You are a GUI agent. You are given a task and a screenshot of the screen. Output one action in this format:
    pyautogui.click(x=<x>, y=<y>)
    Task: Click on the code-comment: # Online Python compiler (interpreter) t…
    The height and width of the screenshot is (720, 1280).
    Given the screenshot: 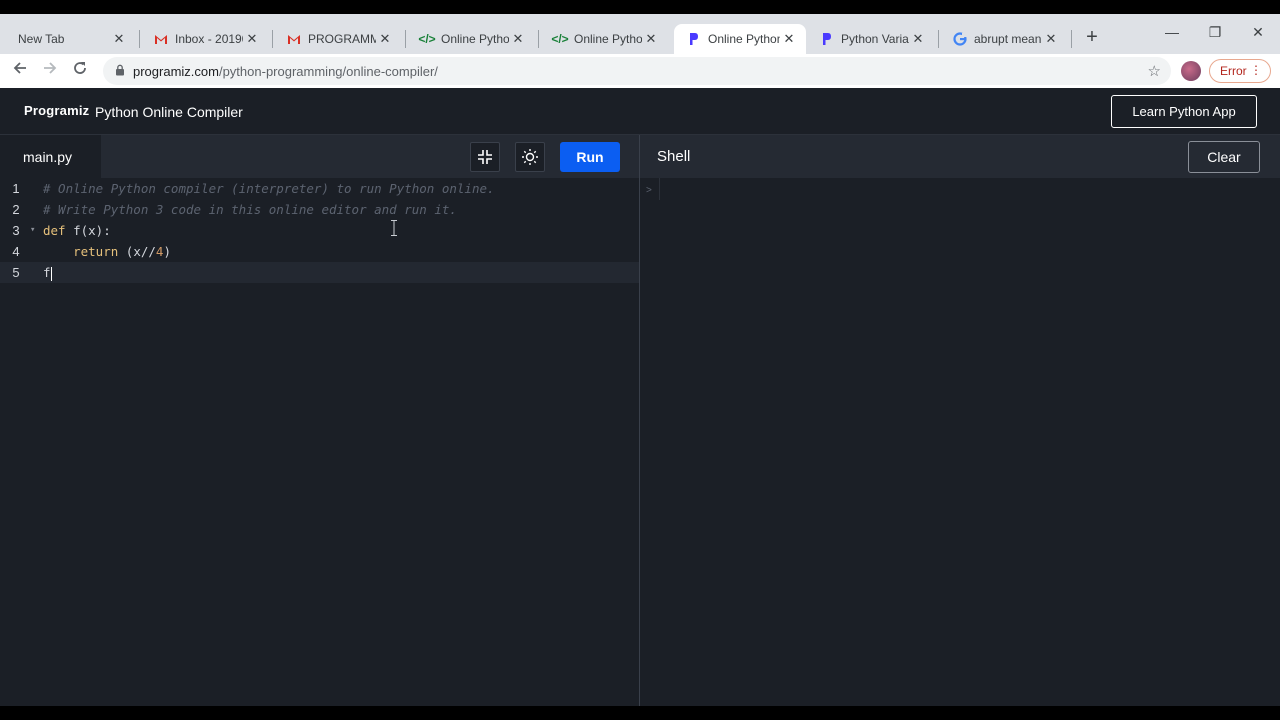 What is the action you would take?
    pyautogui.click(x=269, y=188)
    